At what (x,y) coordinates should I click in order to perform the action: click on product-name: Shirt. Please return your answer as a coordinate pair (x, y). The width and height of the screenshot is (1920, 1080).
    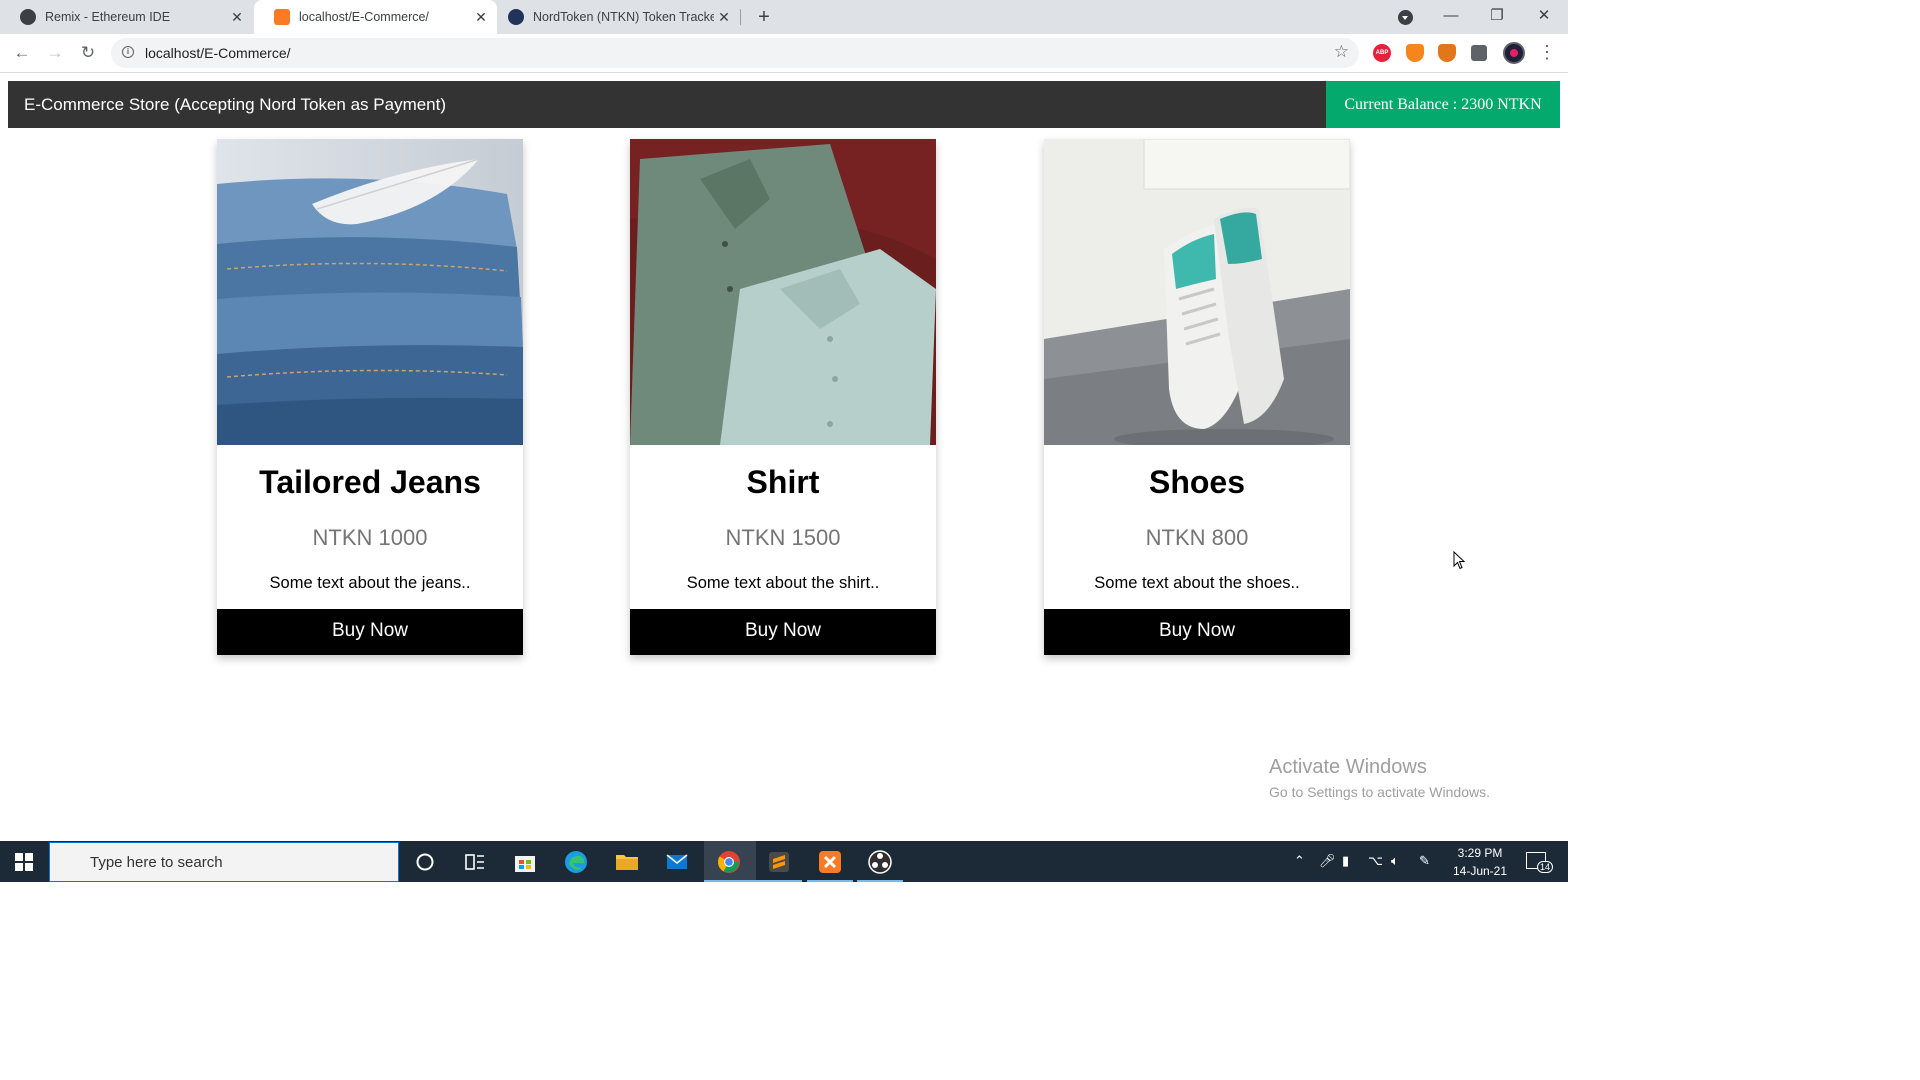
    Looking at the image, I should click on (783, 482).